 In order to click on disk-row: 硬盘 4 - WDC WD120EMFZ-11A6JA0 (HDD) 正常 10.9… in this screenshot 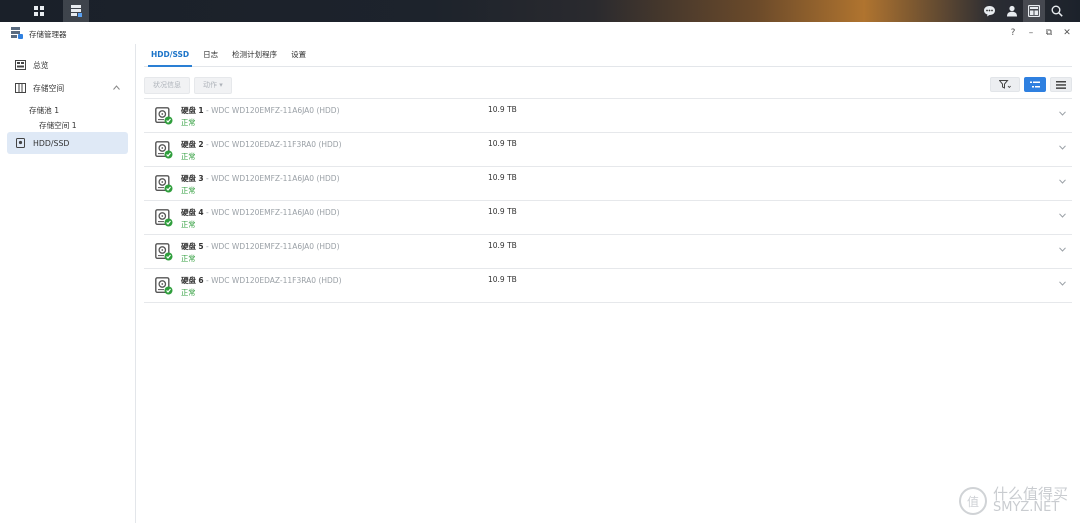, I will do `click(608, 218)`.